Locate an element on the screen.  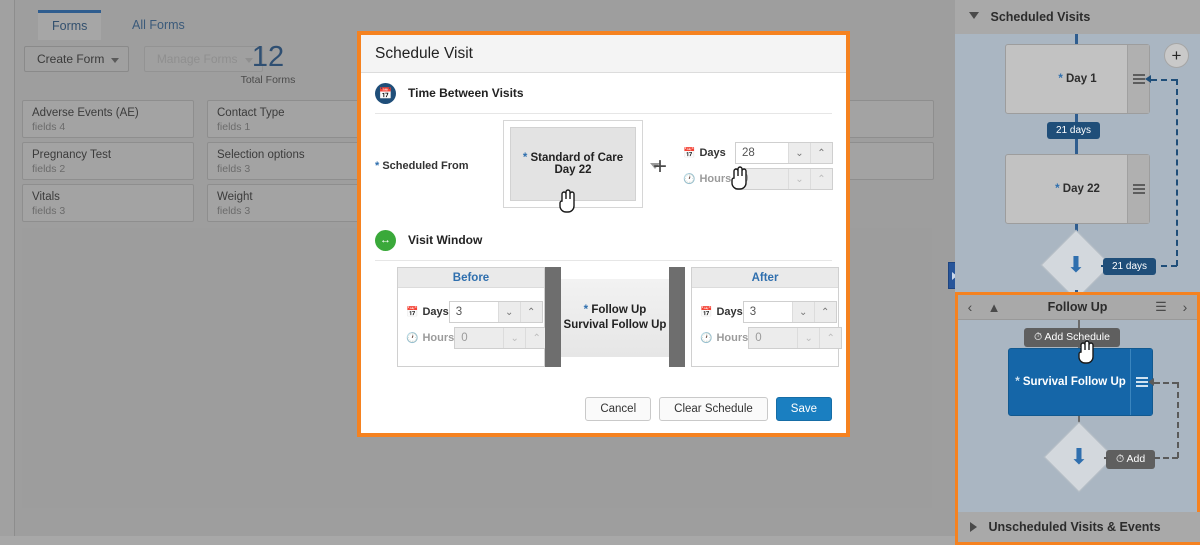
visit-node-label: Day 22 is located at coordinates (1081, 189).